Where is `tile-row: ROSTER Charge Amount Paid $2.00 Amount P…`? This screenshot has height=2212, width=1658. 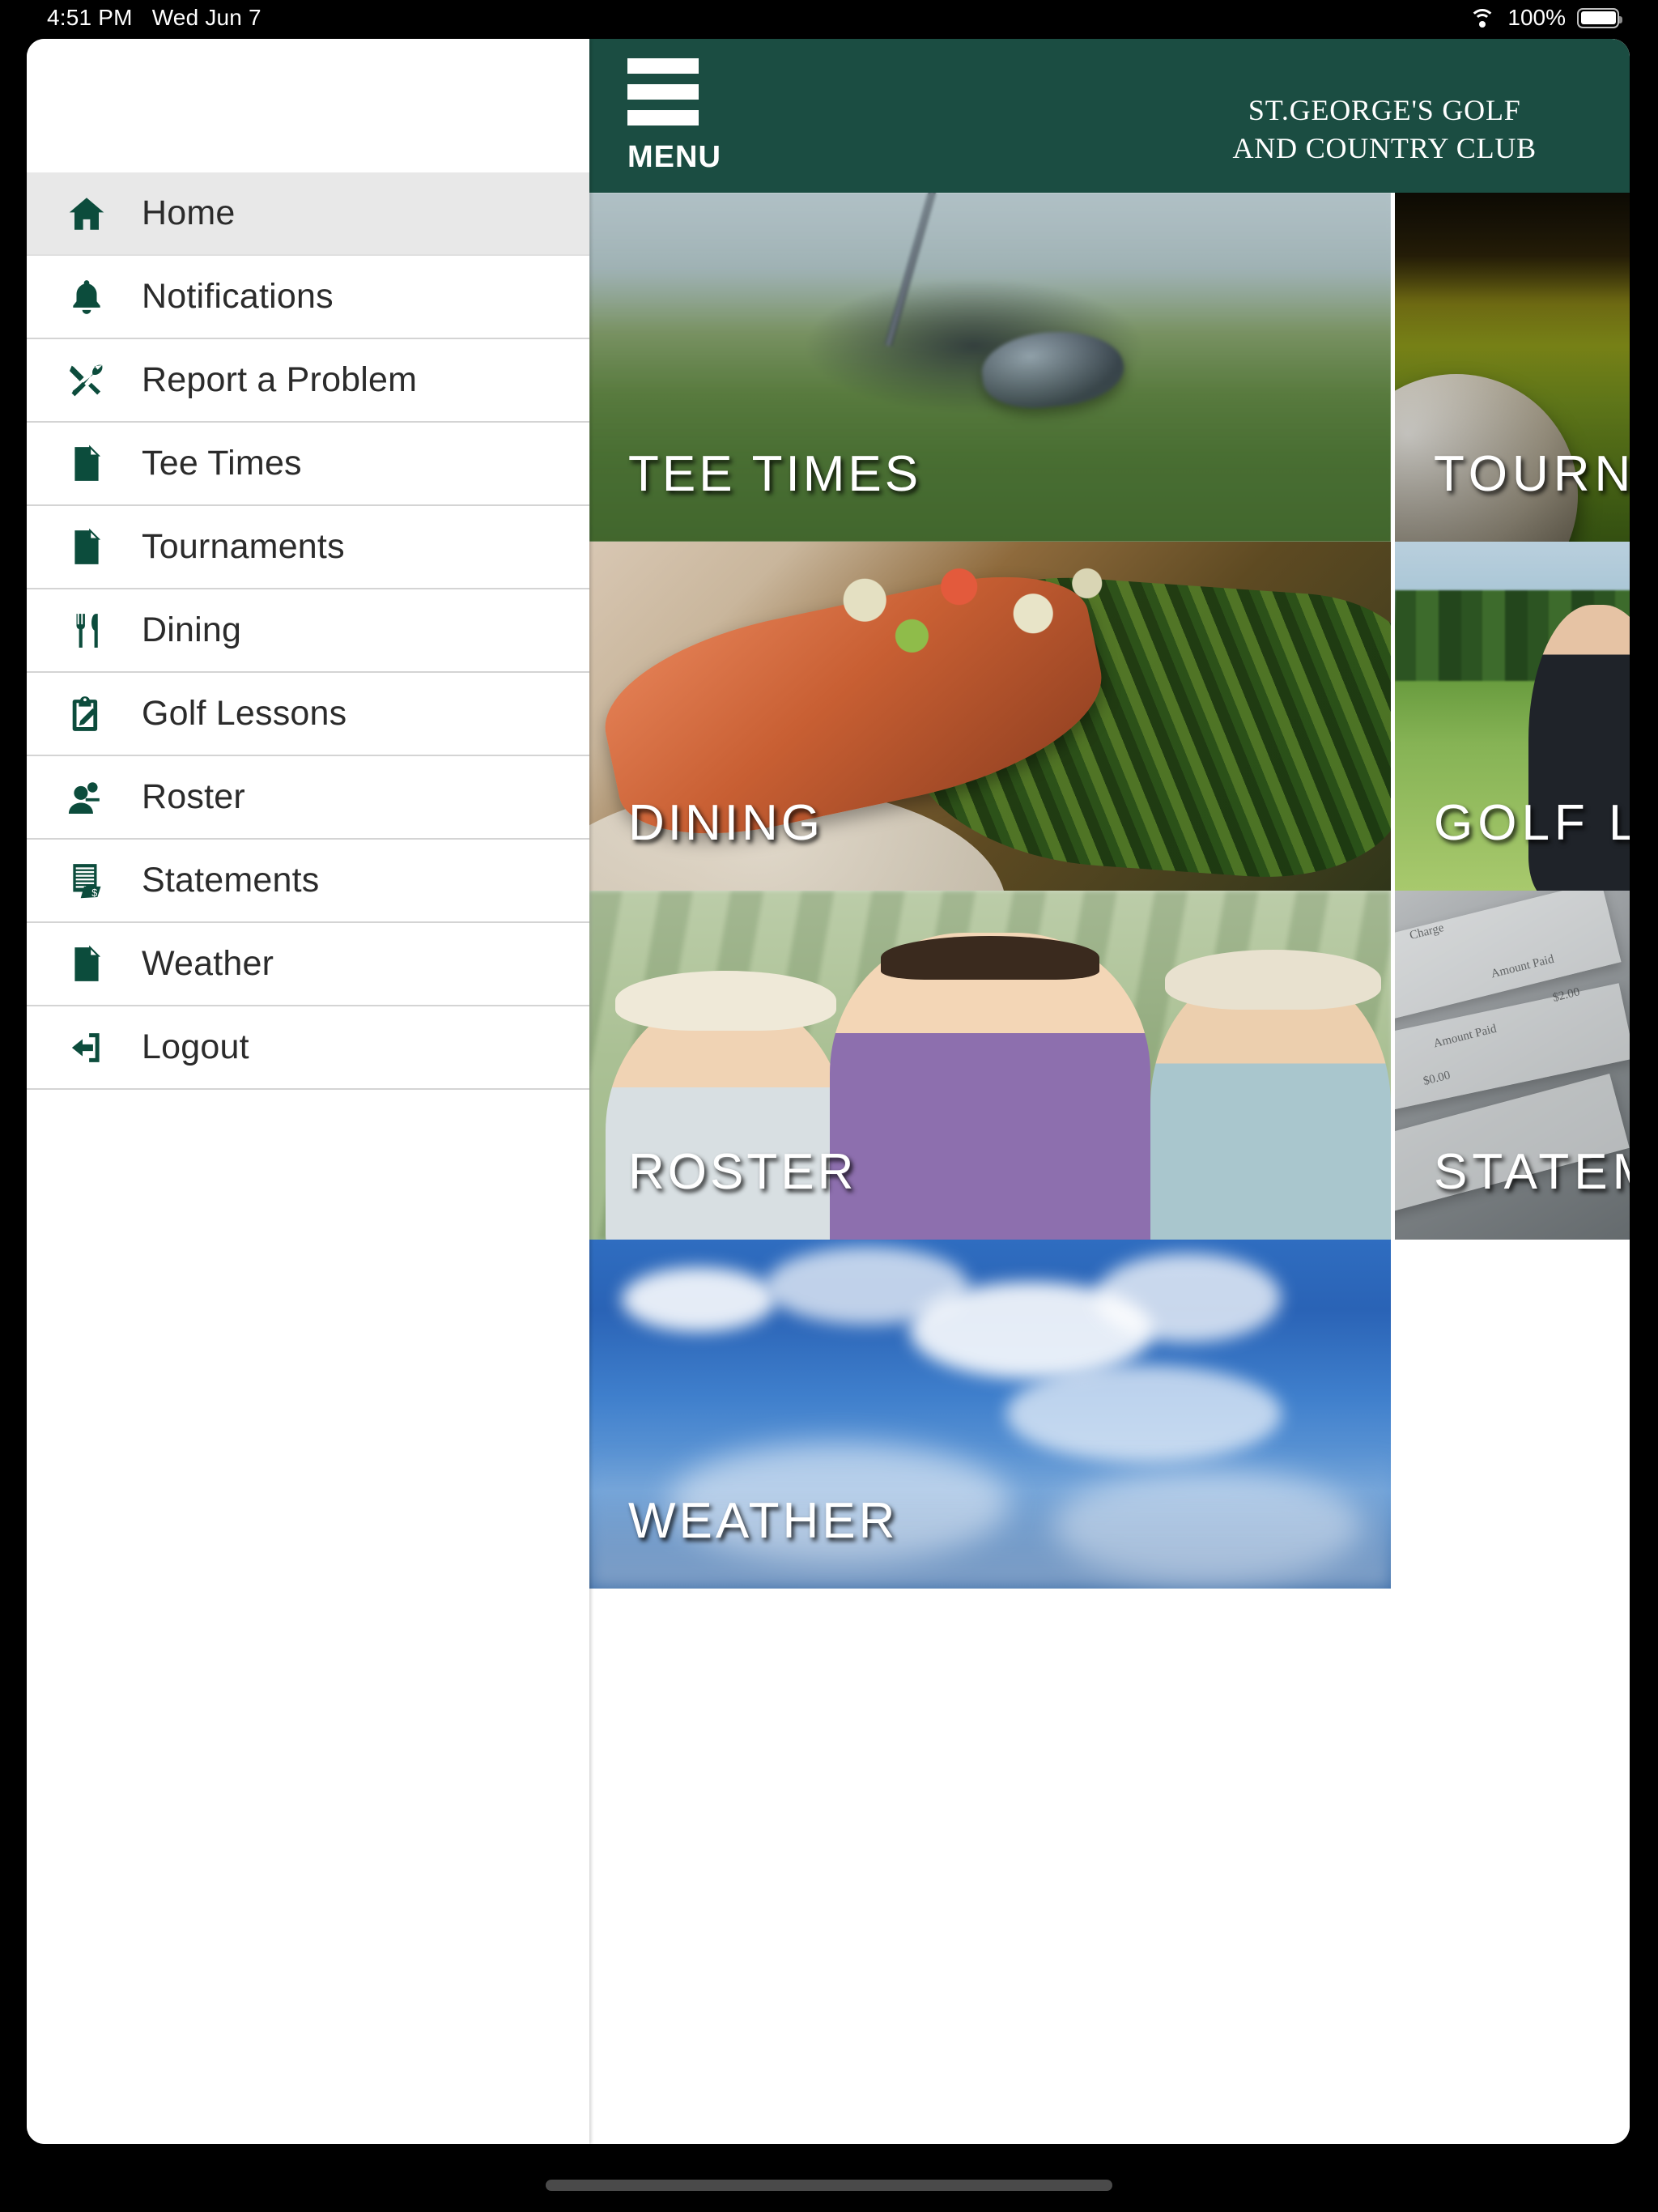
tile-row: ROSTER Charge Amount Paid $2.00 Amount P… is located at coordinates (1109, 1065).